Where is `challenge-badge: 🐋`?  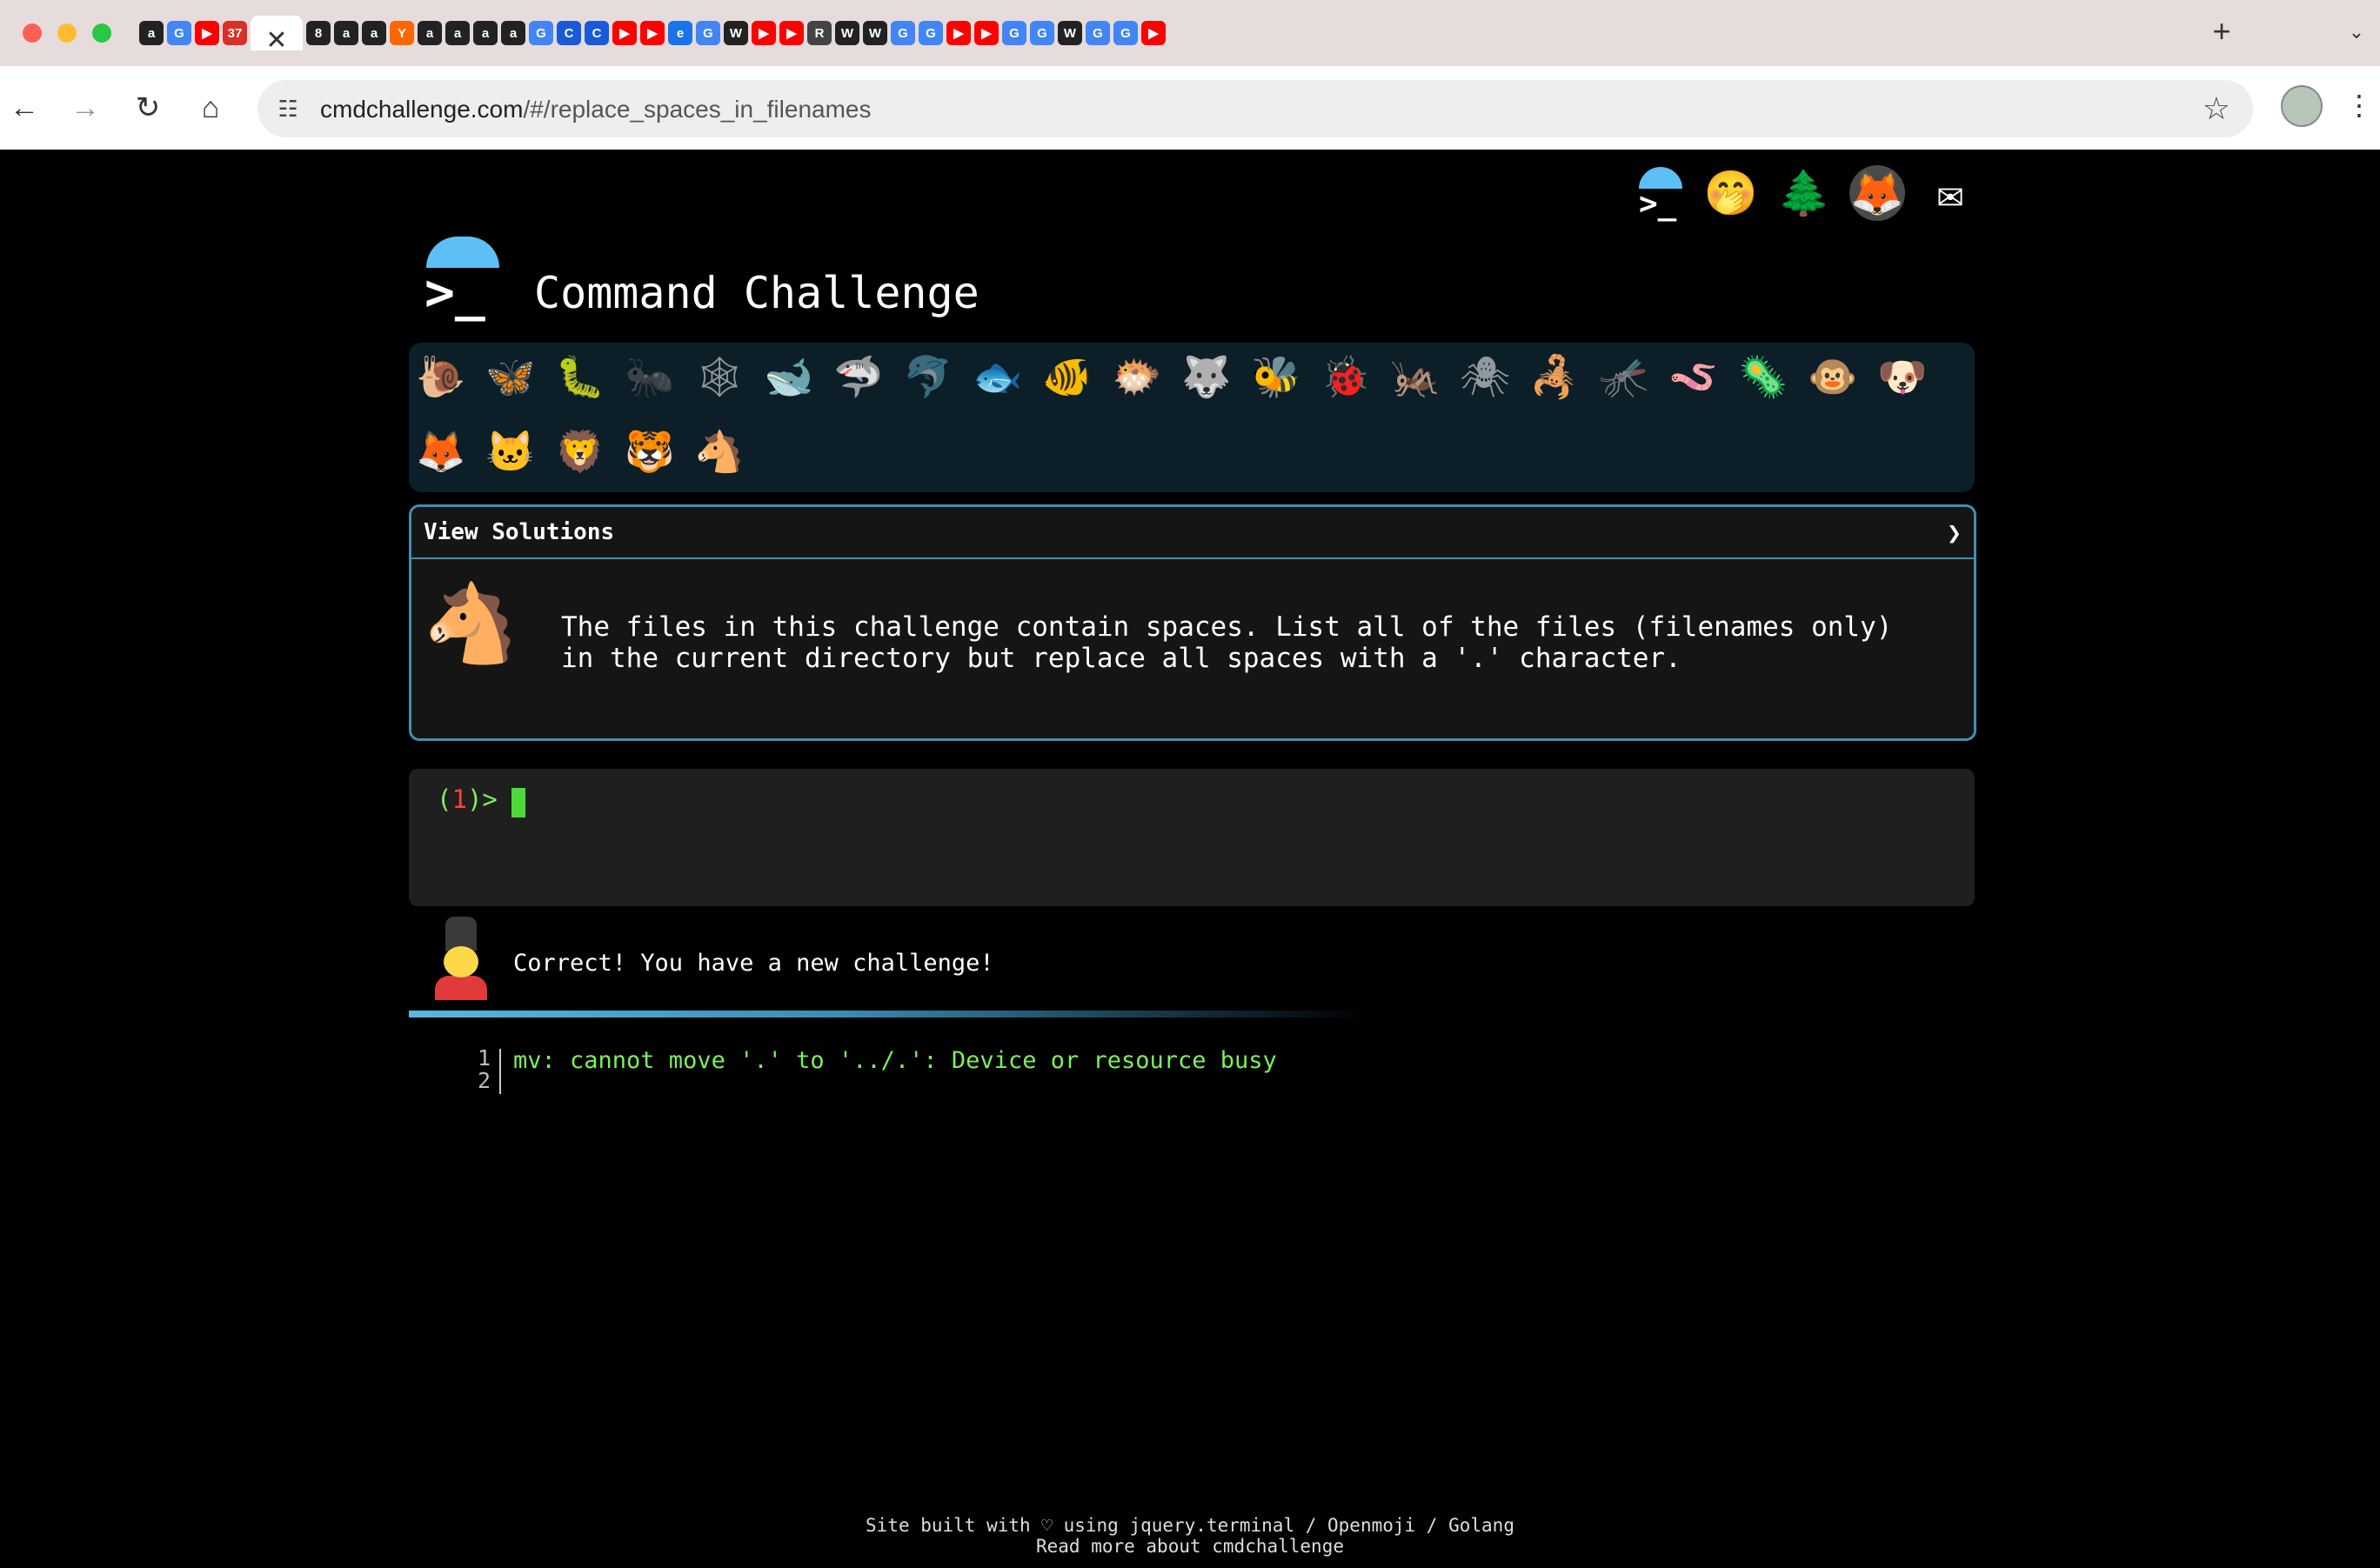 challenge-badge: 🐋 is located at coordinates (789, 376).